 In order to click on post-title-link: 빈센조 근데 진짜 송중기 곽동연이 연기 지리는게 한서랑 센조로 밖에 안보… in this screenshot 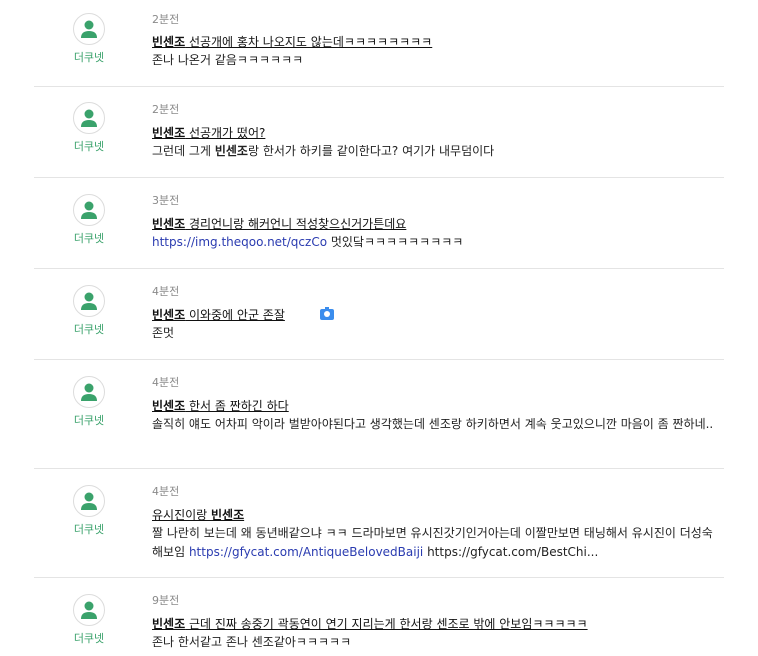, I will do `click(370, 623)`.